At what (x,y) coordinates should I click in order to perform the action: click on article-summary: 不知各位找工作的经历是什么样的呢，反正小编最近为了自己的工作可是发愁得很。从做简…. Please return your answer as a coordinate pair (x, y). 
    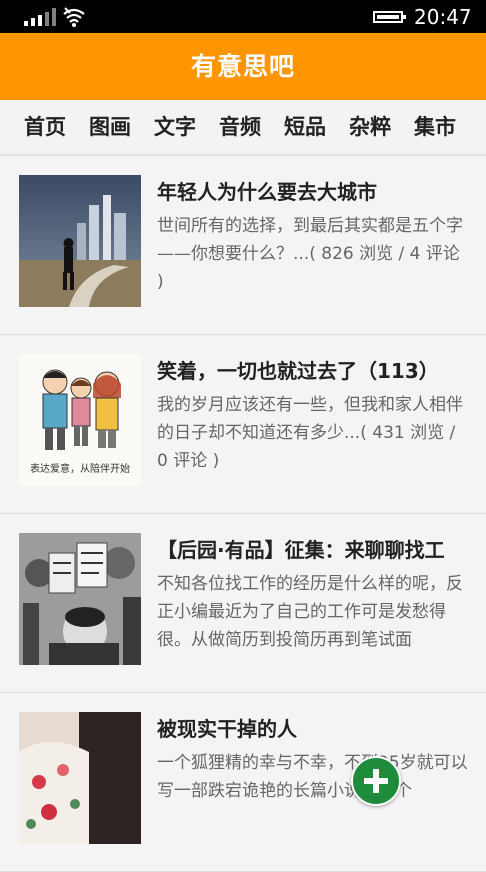
    Looking at the image, I should click on (310, 612).